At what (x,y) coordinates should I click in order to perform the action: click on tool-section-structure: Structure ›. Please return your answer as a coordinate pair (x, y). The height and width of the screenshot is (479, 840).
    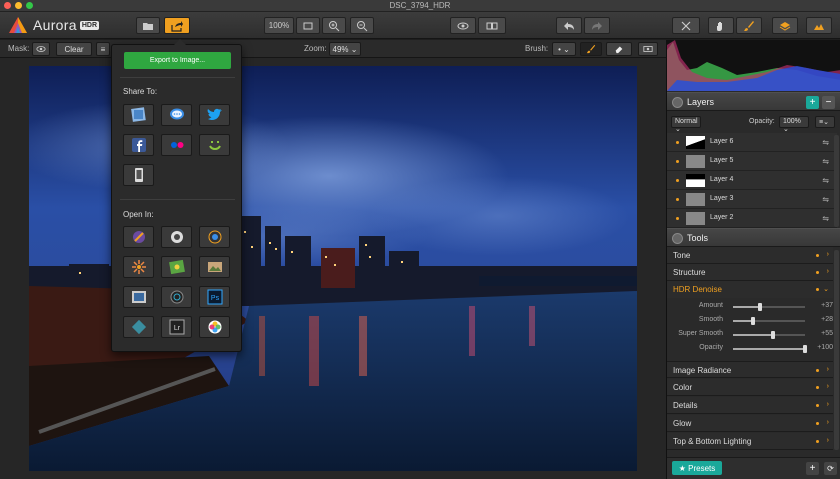
    Looking at the image, I should click on (750, 272).